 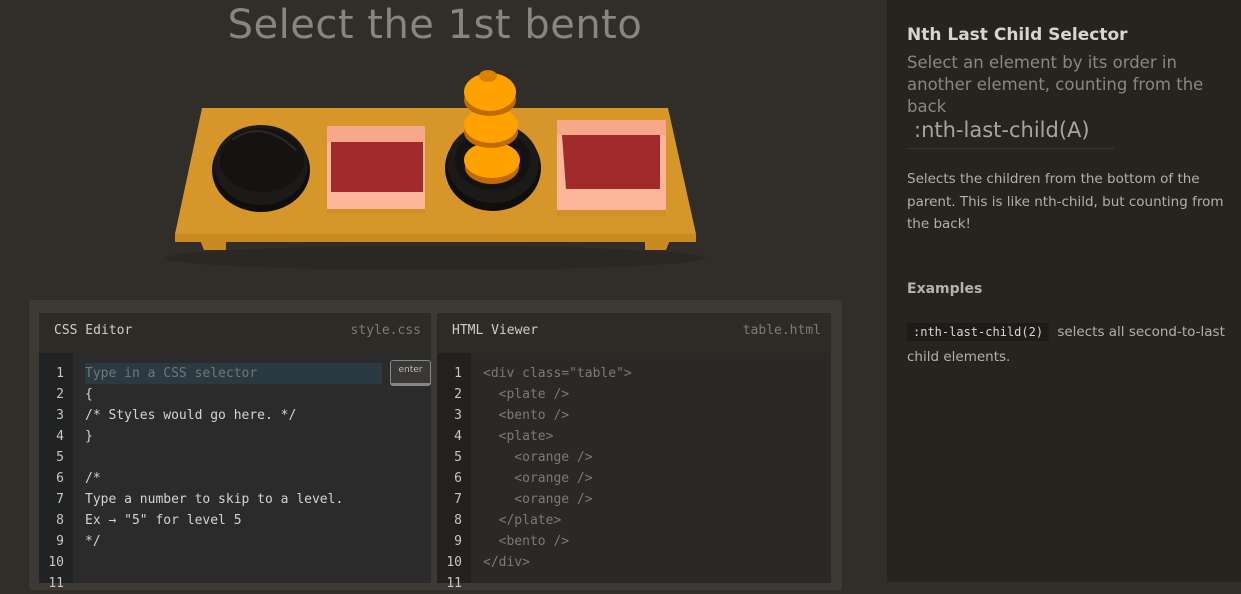 What do you see at coordinates (385, 330) in the screenshot?
I see `css-editor-filename: style.css` at bounding box center [385, 330].